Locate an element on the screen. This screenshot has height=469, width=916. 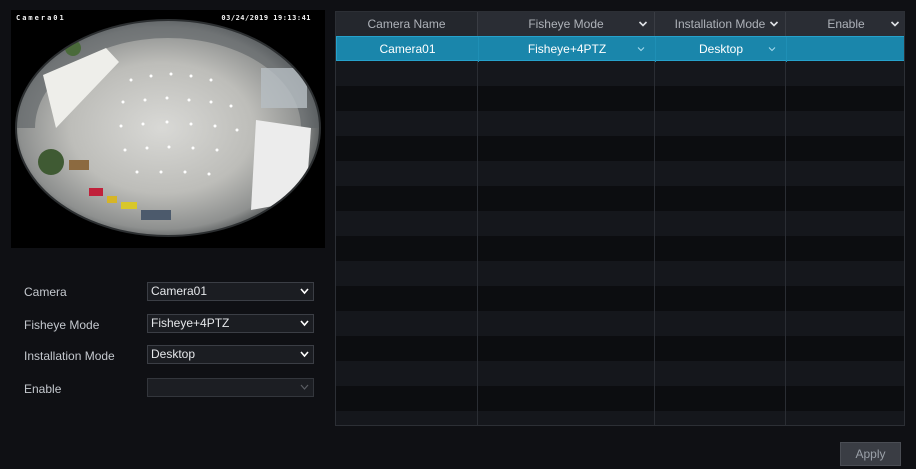
fisheye-mode-select: Fisheye+4PTZ is located at coordinates (230, 323).